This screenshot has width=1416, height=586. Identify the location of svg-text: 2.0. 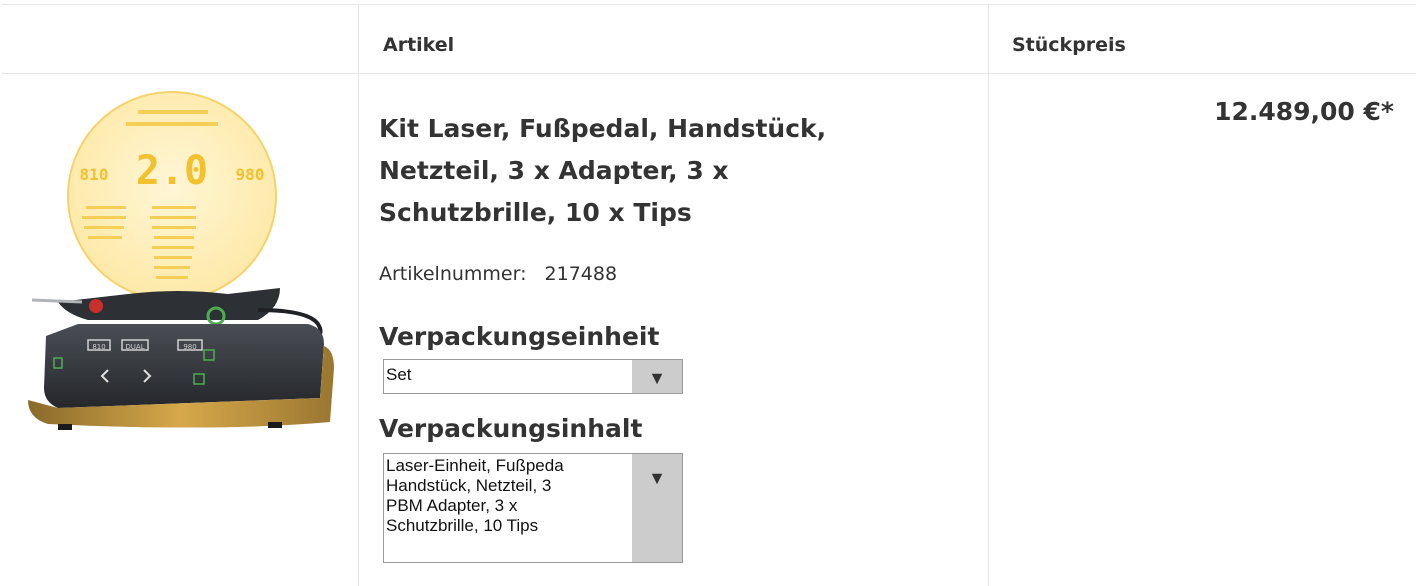
(172, 171).